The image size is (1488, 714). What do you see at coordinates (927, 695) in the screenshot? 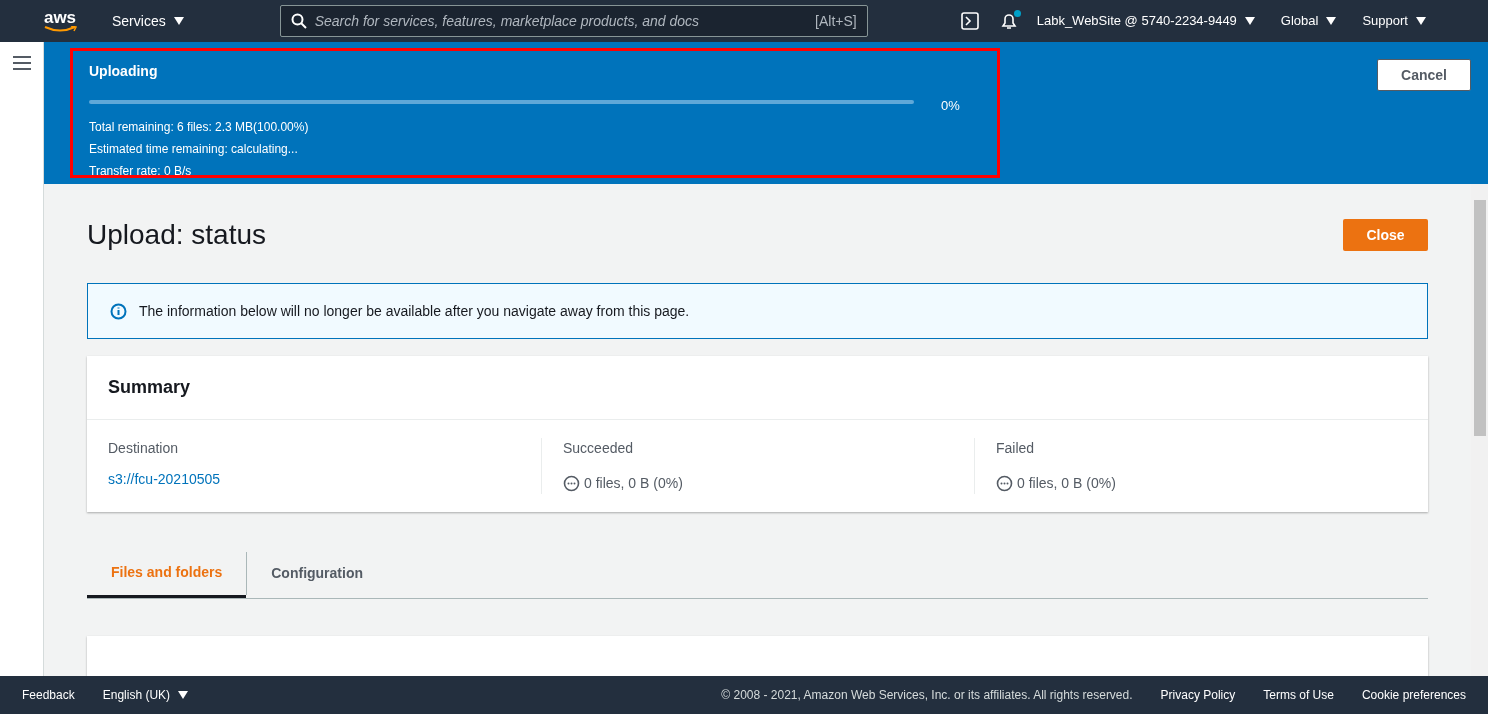
I see `copyright: © 2008 - 2021, Amazon Web Services, Inc. or its affiliates. All rights reserved.` at bounding box center [927, 695].